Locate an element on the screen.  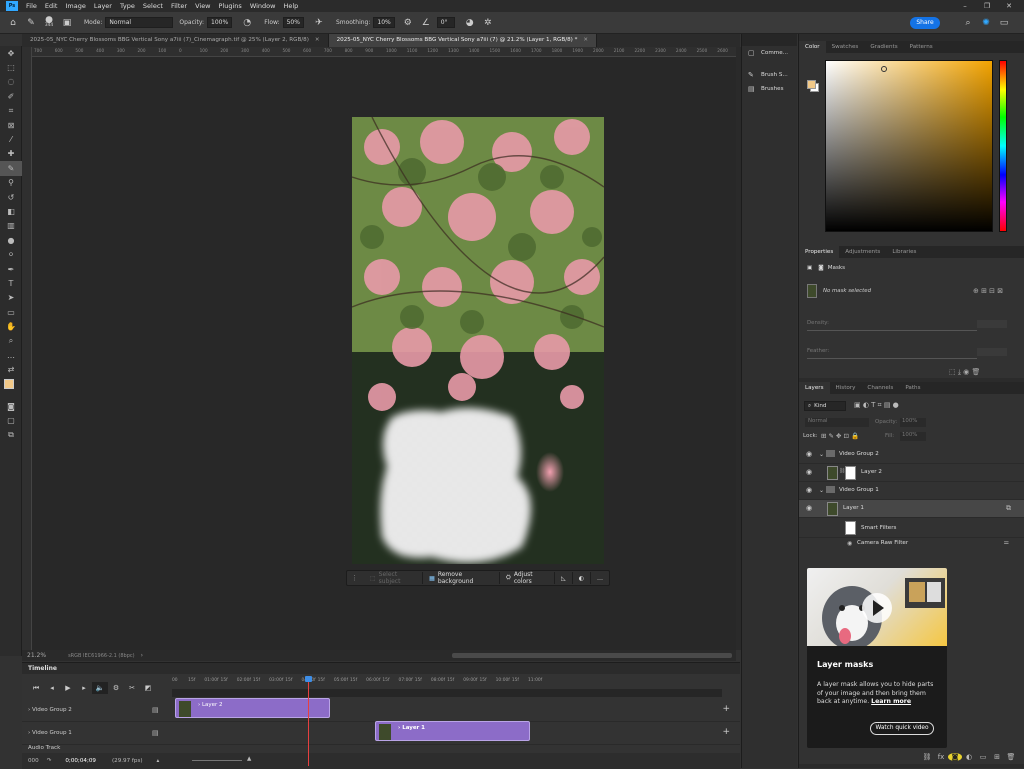
add-media-icon: + is located at coordinates (726, 709).